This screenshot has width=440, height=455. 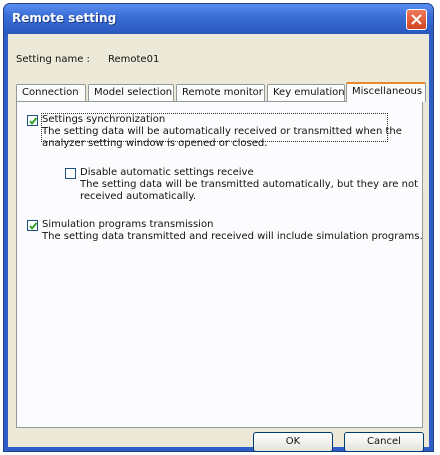 I want to click on tab-remote-monitor: Remote monitor, so click(x=220, y=92).